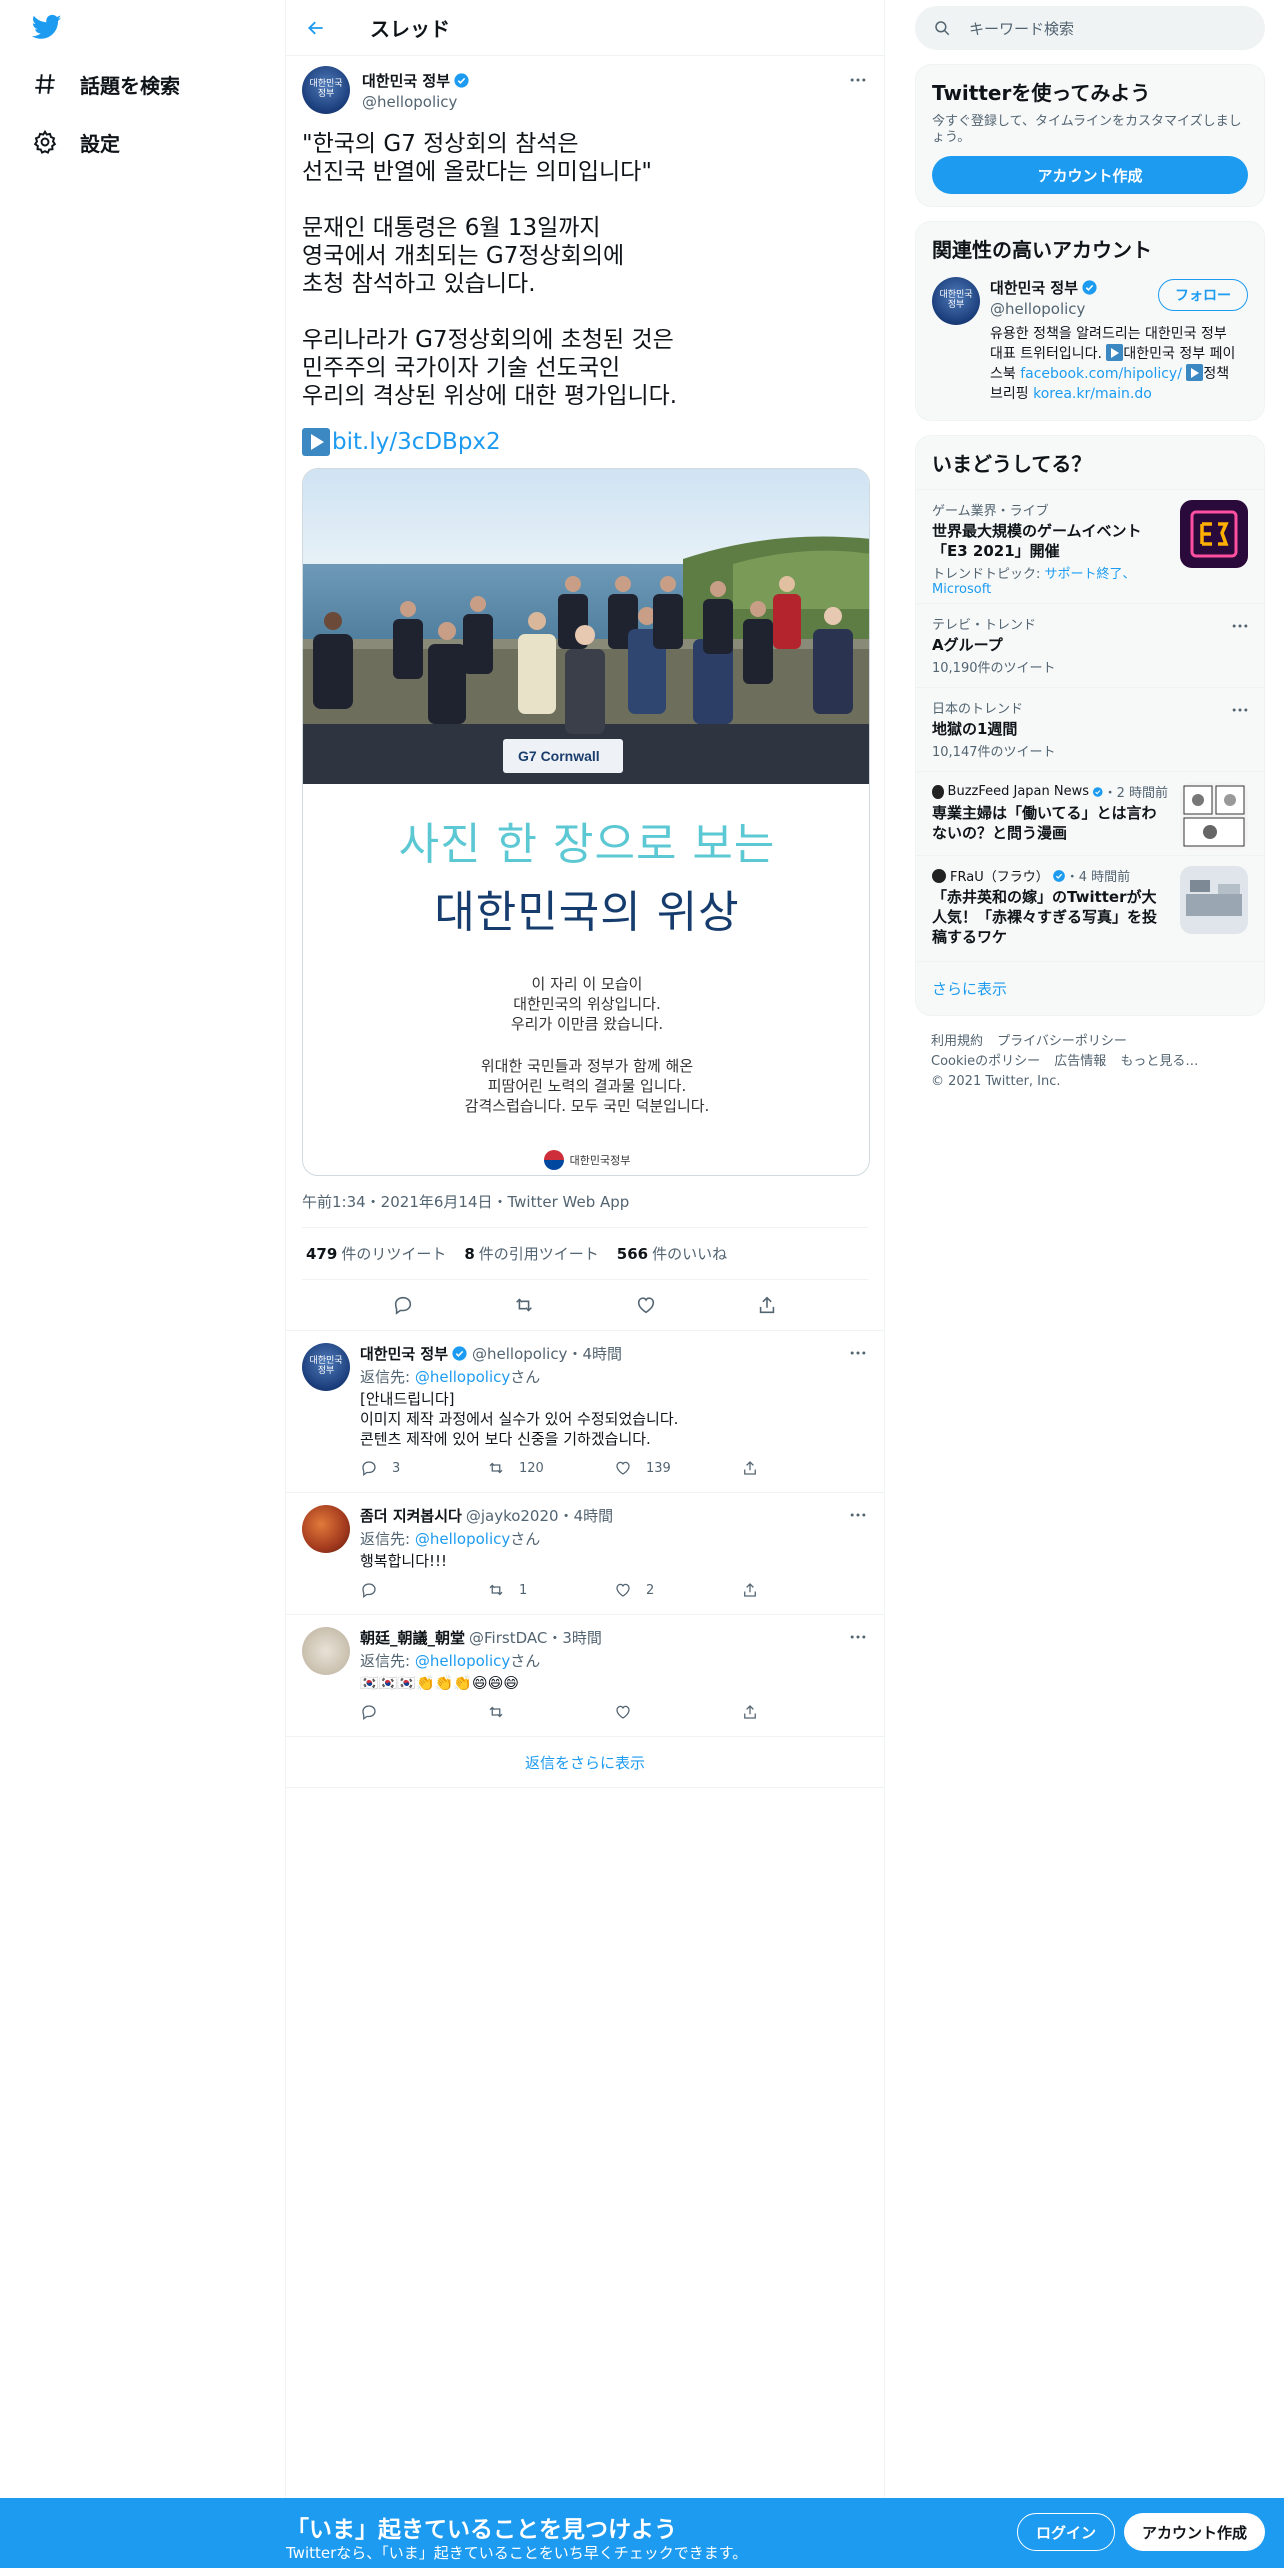  I want to click on footer-link-cookies: Cookieのポリシー, so click(985, 1061).